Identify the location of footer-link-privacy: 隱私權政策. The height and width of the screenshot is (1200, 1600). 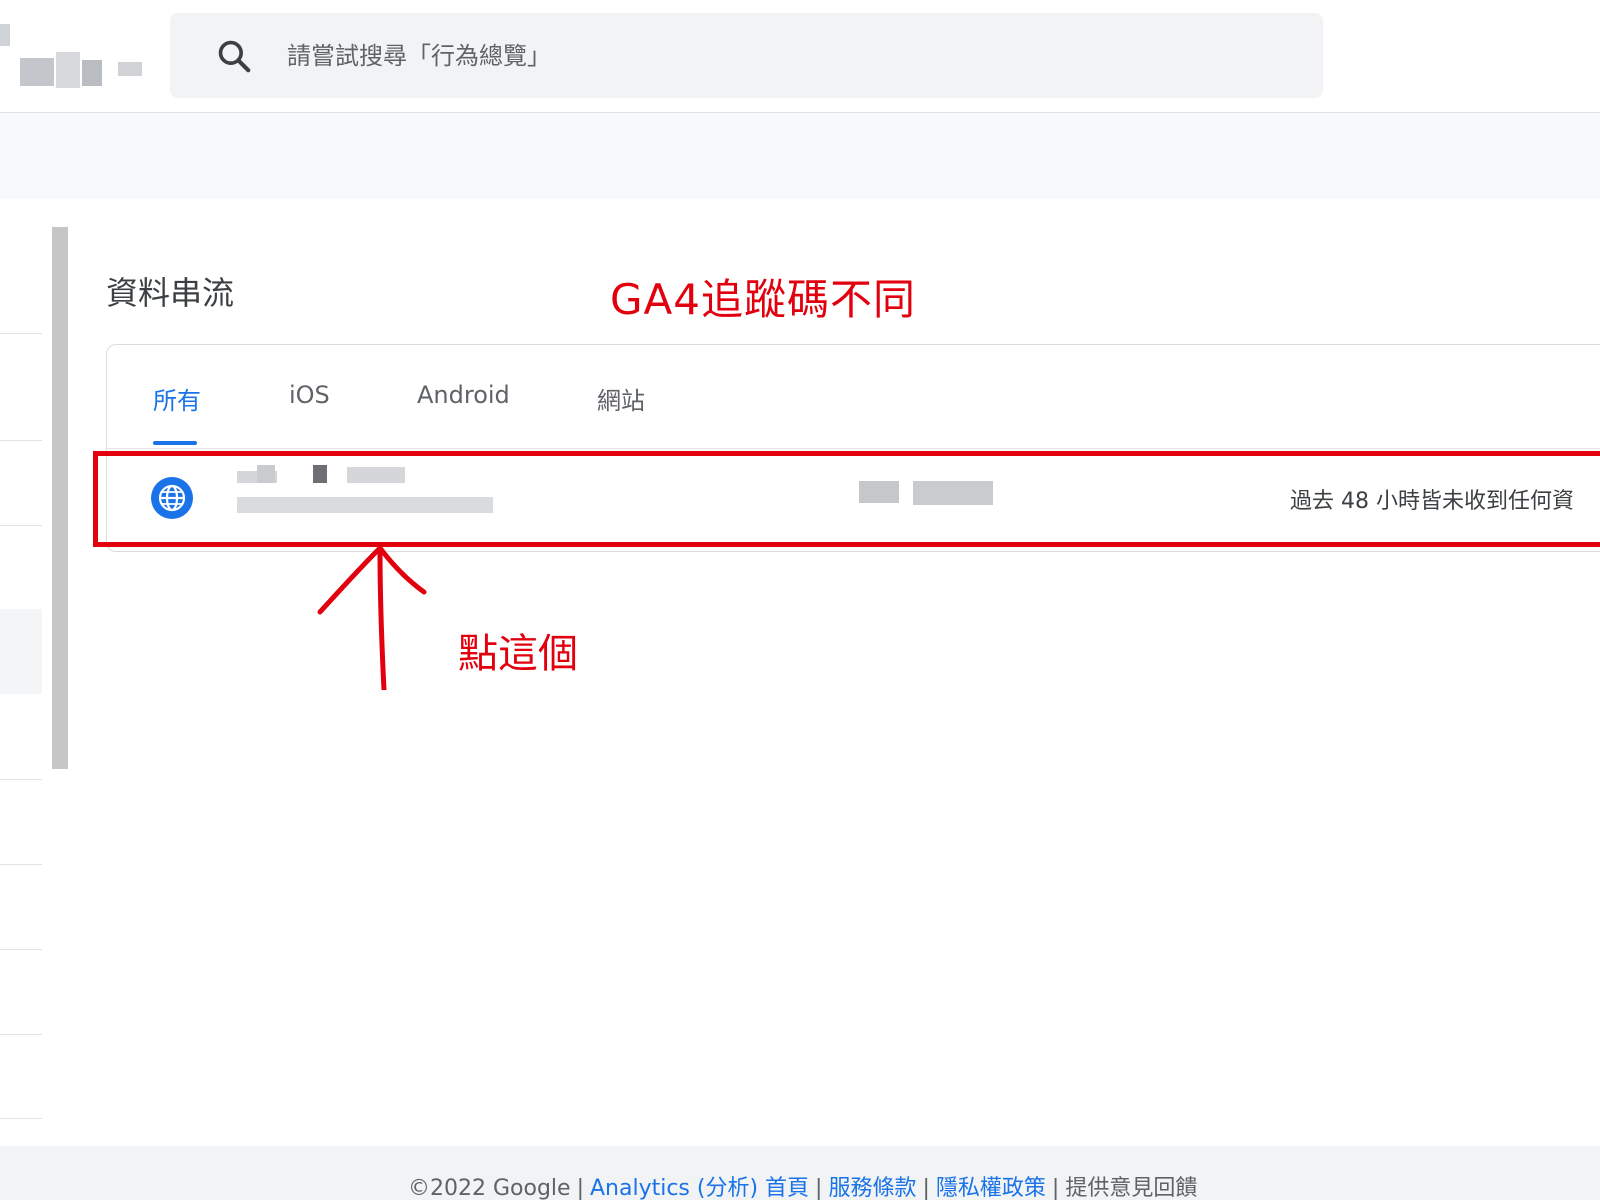
(991, 1188).